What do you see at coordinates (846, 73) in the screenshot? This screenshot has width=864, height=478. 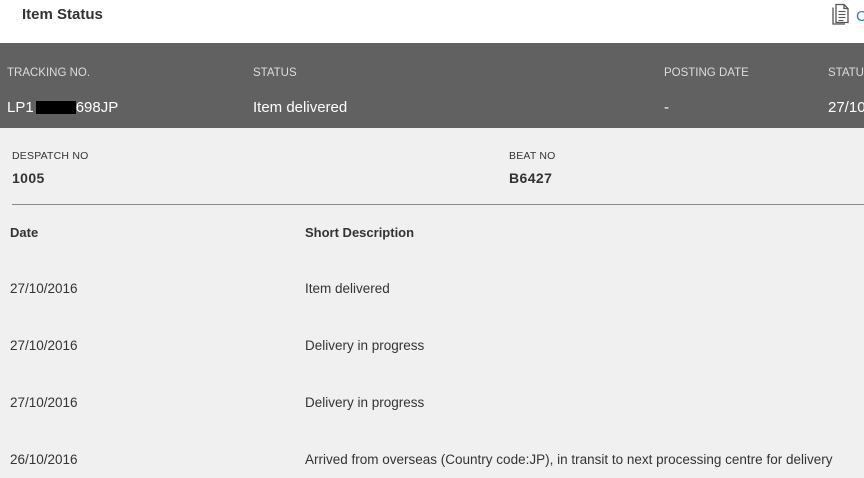 I see `status-date-header: STATU` at bounding box center [846, 73].